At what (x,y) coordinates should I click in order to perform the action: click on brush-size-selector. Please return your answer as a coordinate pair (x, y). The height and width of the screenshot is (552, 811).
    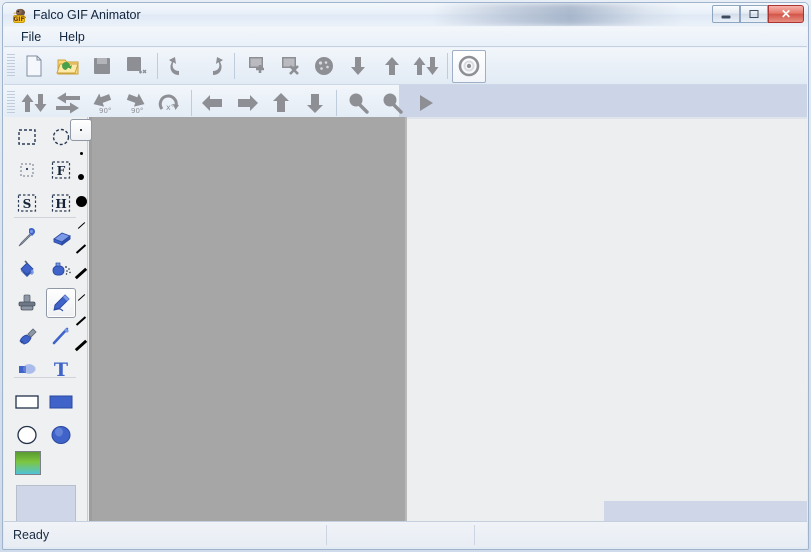
    Looking at the image, I should click on (81, 242).